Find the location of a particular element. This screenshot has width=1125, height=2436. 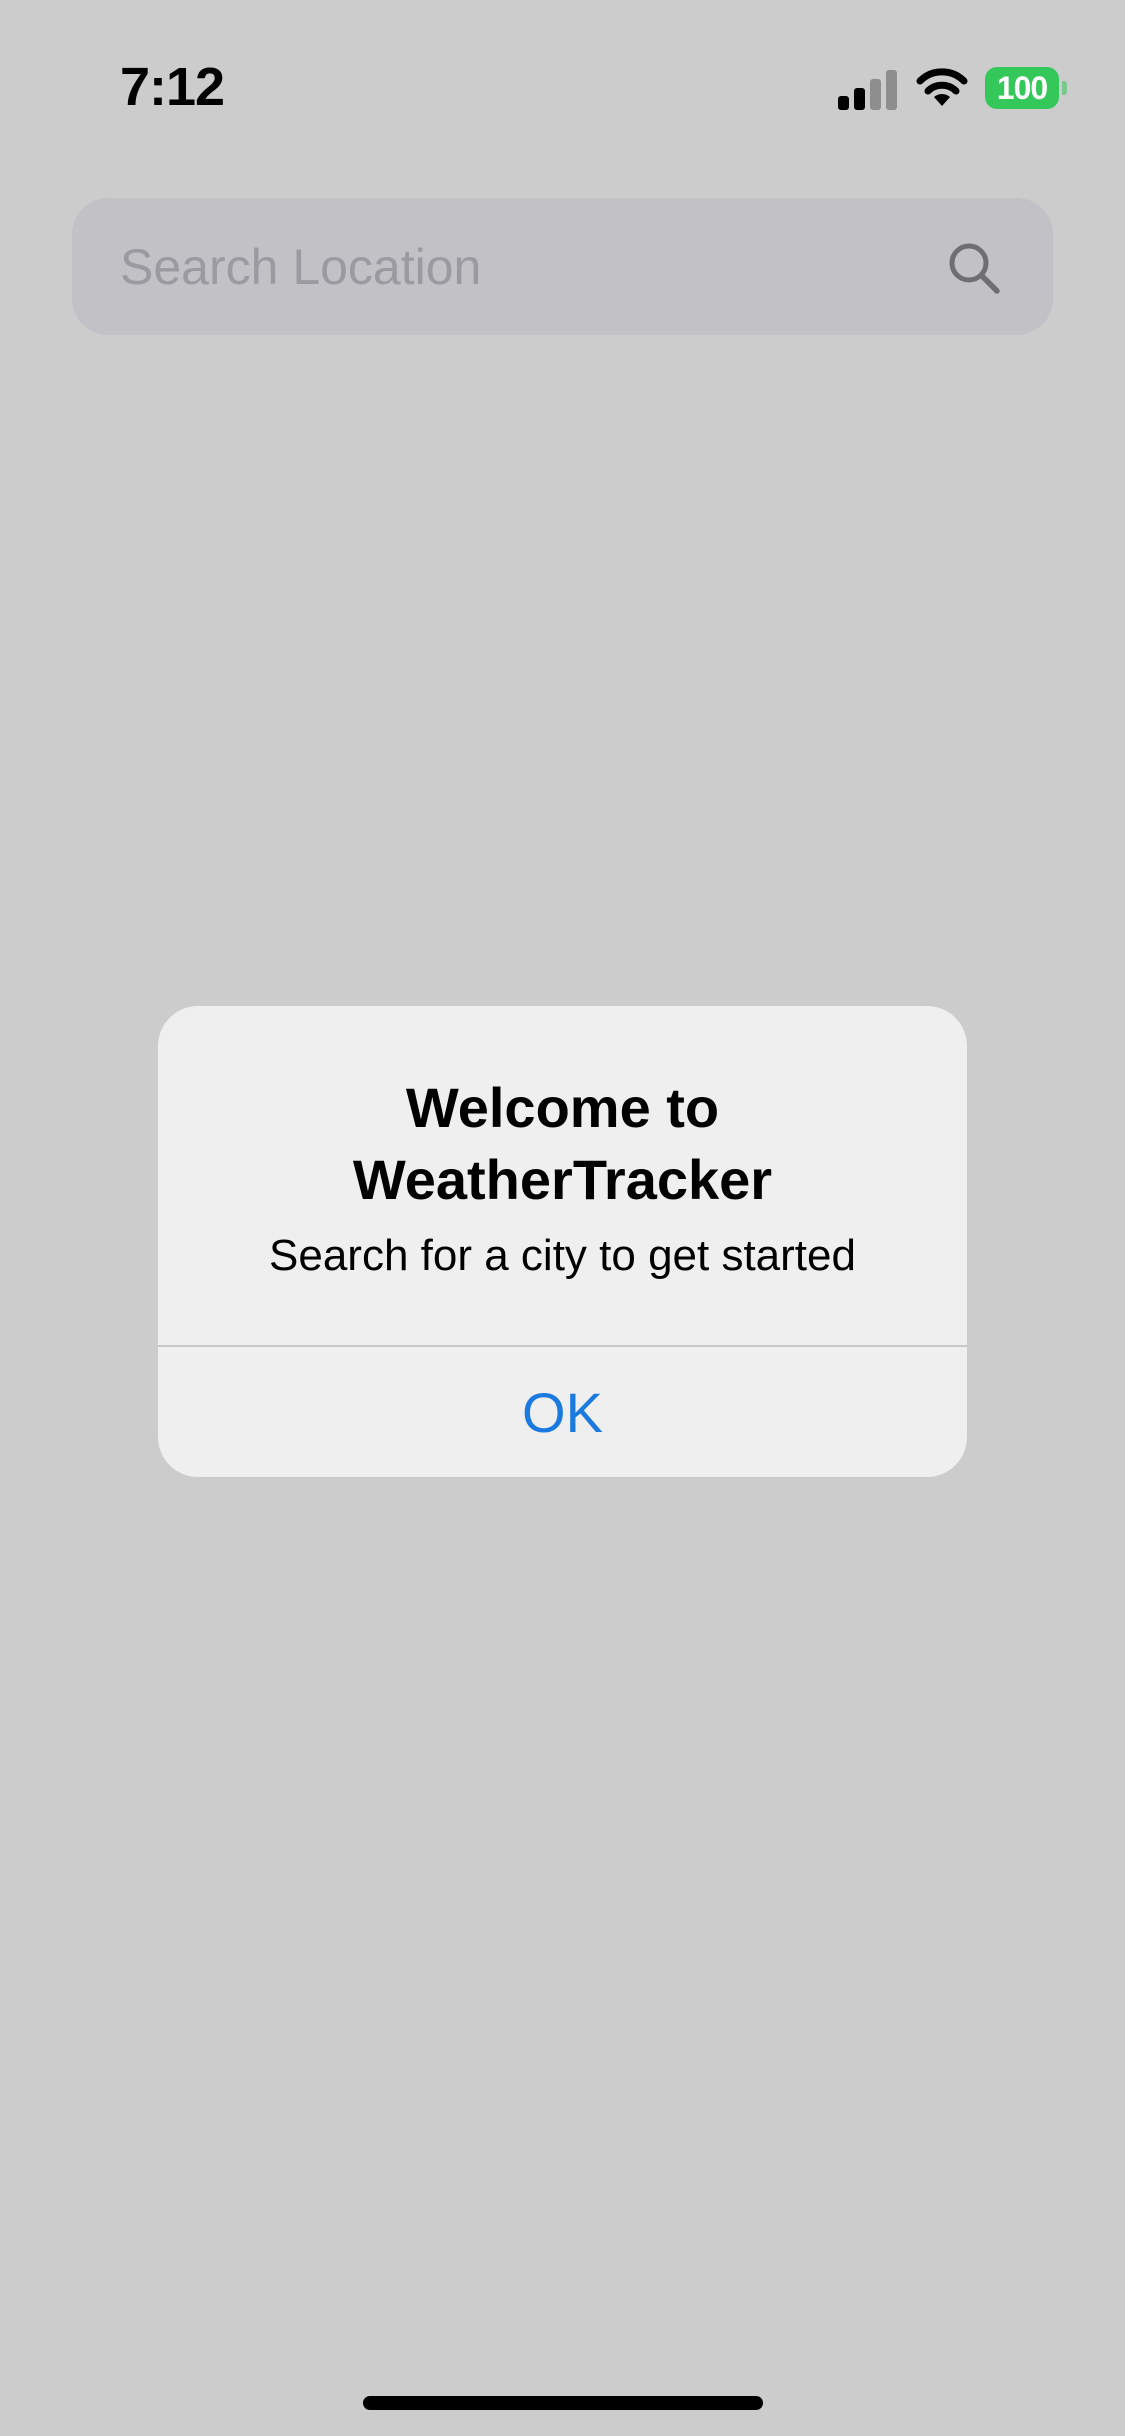

alert-title: Welcome to WeatherTracker is located at coordinates (562, 1143).